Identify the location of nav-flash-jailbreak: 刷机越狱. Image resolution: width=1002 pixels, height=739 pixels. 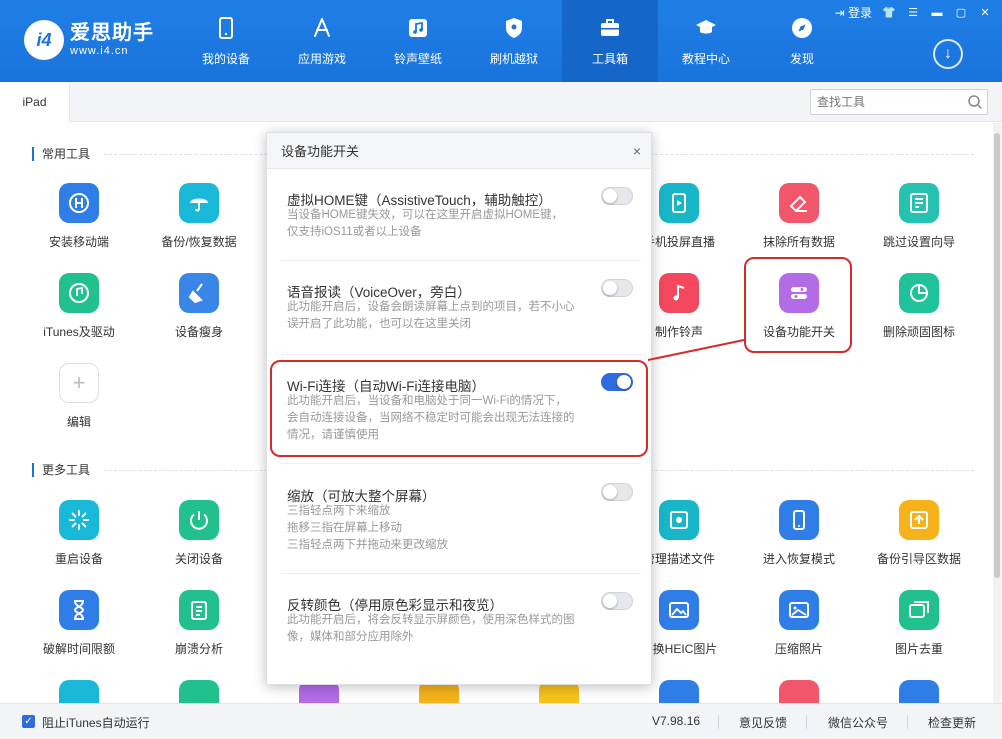
(514, 41).